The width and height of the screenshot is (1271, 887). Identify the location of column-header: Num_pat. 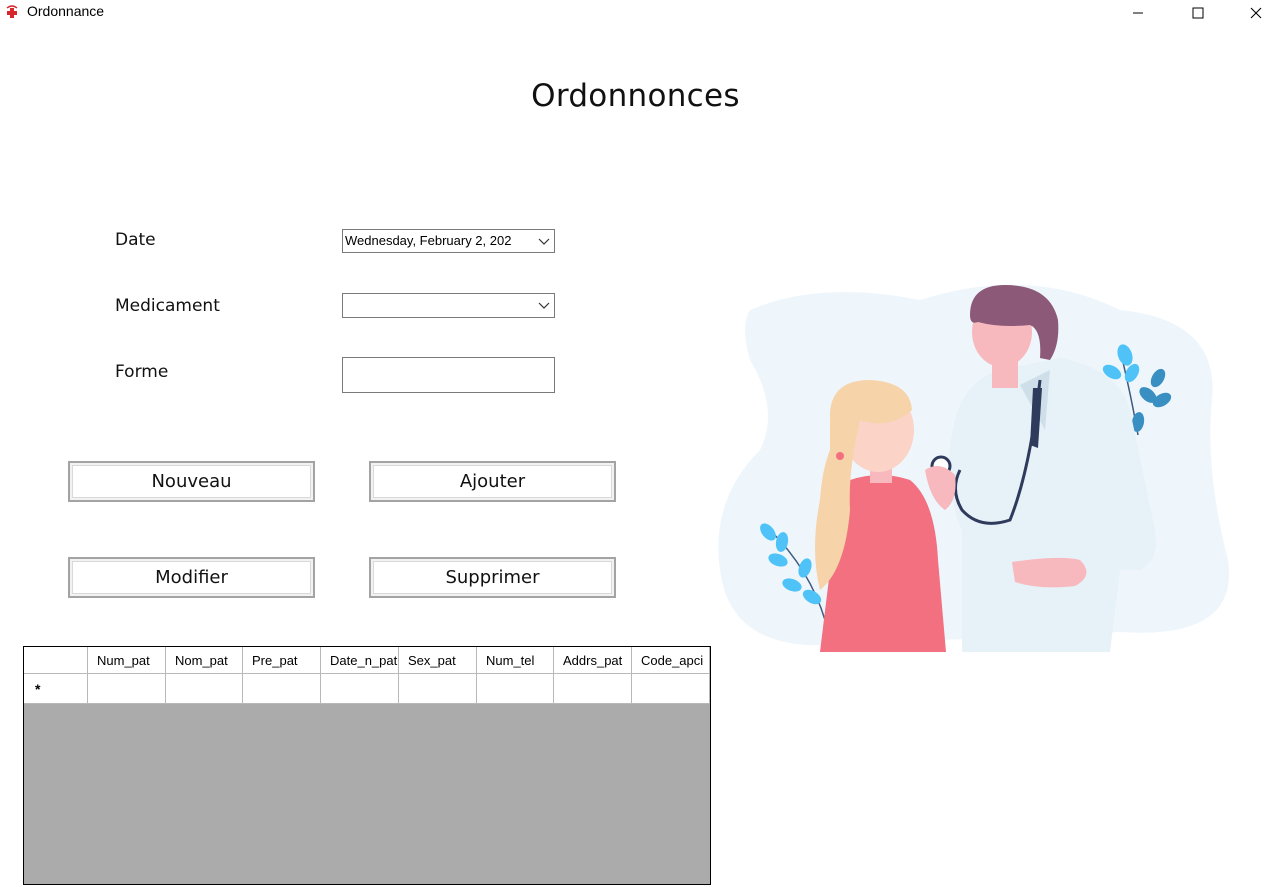
(127, 660).